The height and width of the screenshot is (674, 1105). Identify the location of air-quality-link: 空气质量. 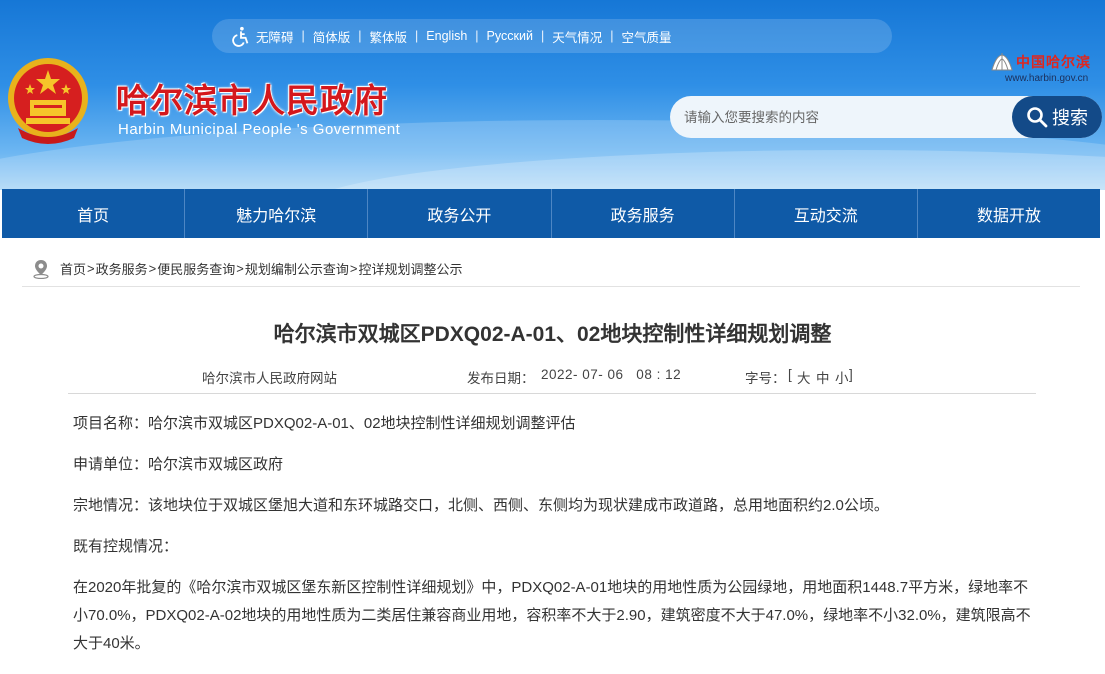
(646, 36).